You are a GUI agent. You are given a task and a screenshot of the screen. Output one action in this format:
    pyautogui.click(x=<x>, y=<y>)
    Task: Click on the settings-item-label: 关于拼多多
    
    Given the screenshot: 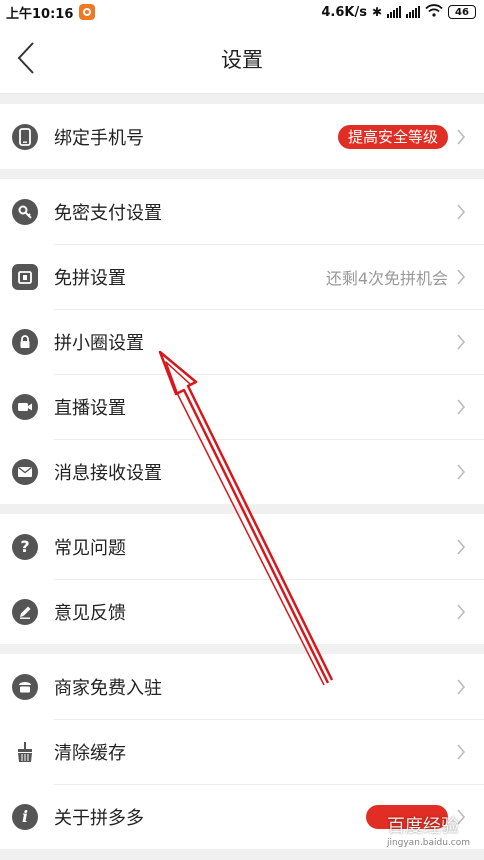 What is the action you would take?
    pyautogui.click(x=99, y=818)
    